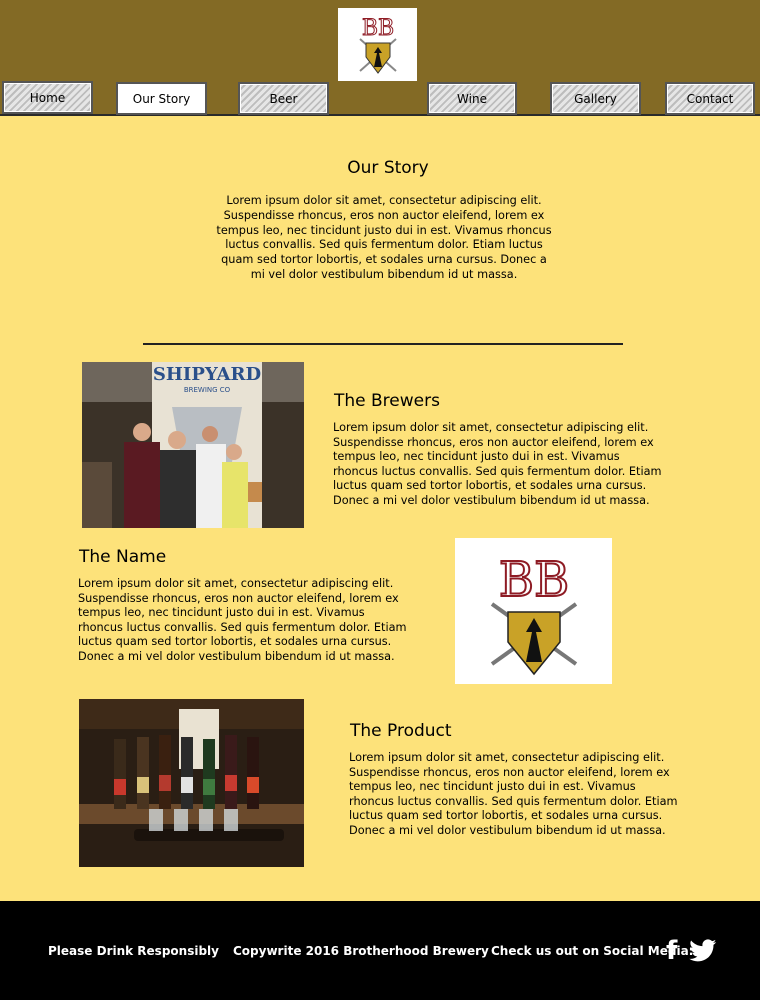  I want to click on brotherhood-crest-icon: BB, so click(533, 613).